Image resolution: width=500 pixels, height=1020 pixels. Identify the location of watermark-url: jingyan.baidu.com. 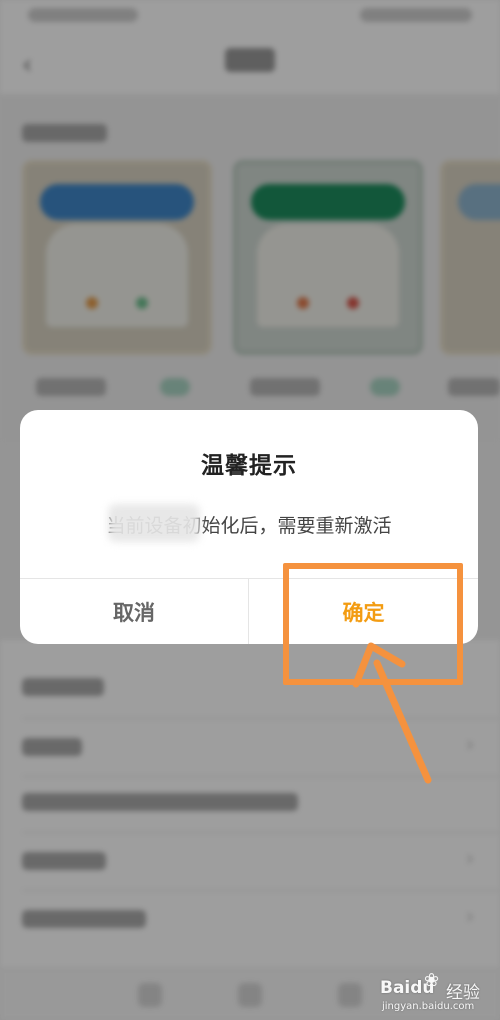
(428, 1006).